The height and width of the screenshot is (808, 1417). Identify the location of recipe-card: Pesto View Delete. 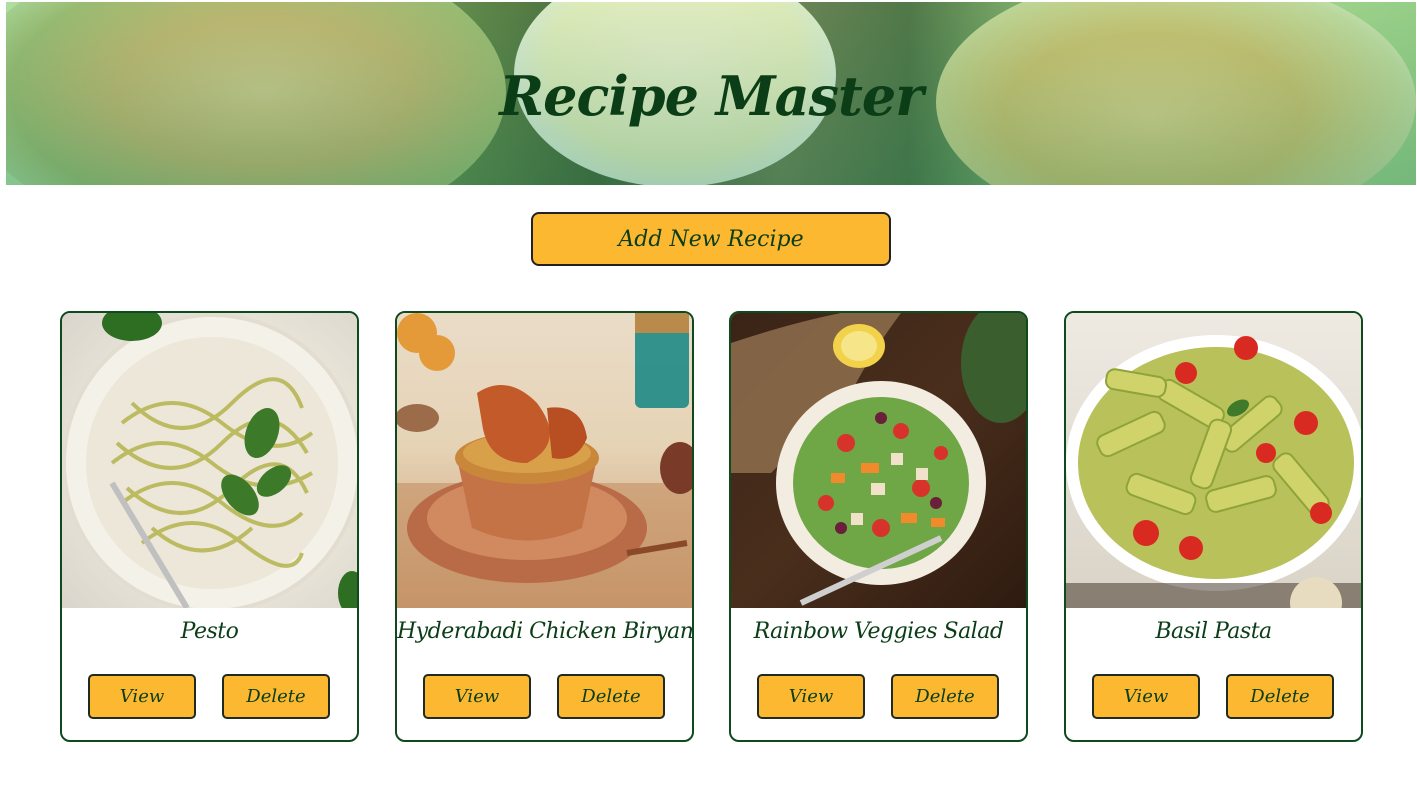
(209, 526).